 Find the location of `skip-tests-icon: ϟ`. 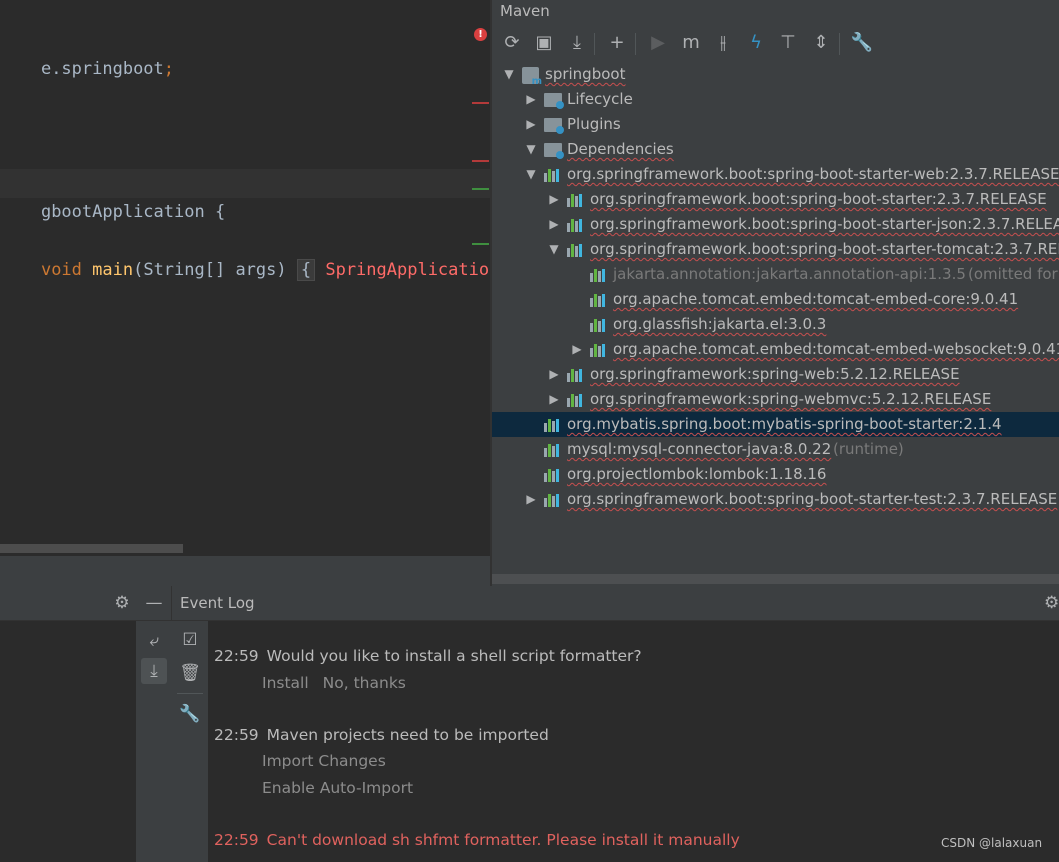

skip-tests-icon: ϟ is located at coordinates (756, 43).